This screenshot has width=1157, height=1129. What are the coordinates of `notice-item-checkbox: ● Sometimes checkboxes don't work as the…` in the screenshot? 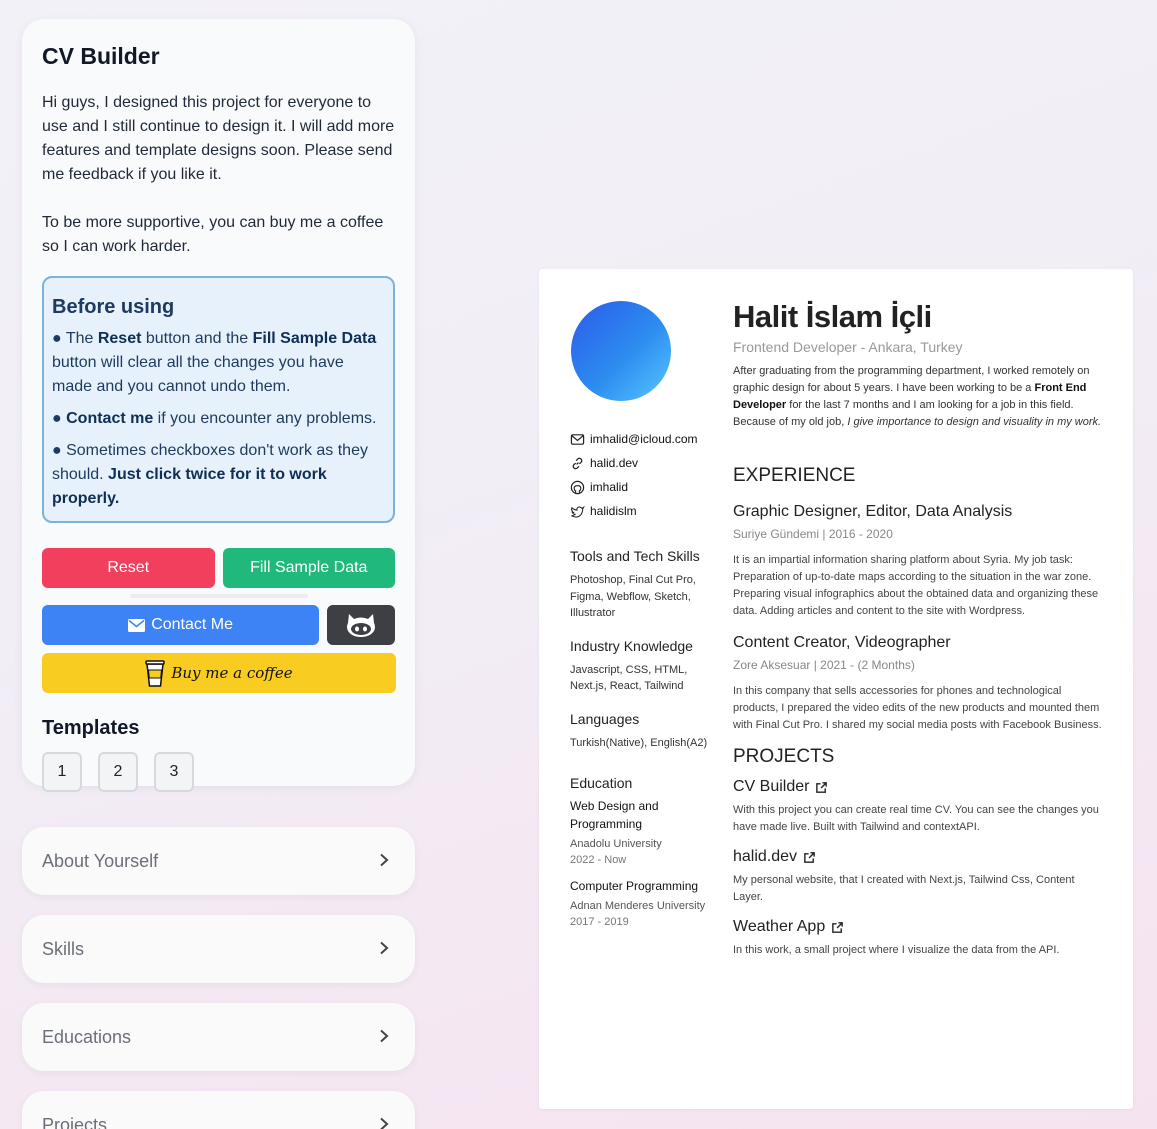 It's located at (210, 474).